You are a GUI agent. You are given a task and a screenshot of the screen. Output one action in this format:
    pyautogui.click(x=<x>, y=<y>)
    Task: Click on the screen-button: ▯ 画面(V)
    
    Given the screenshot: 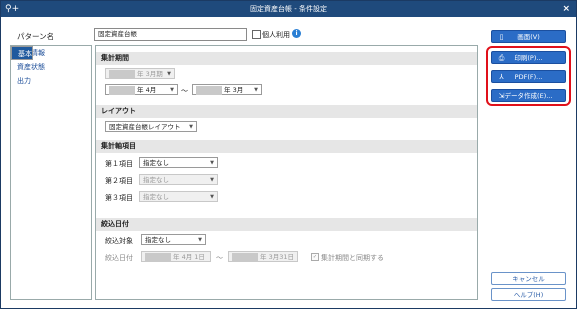 What is the action you would take?
    pyautogui.click(x=528, y=36)
    